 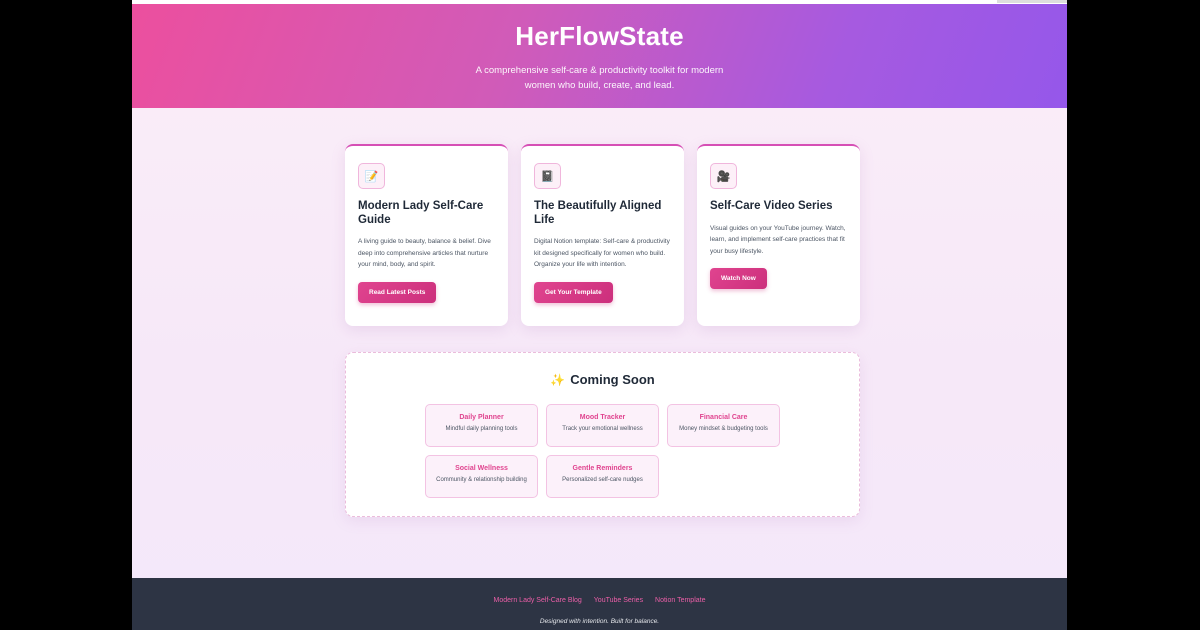 I want to click on memo-icon: 📝, so click(x=371, y=176).